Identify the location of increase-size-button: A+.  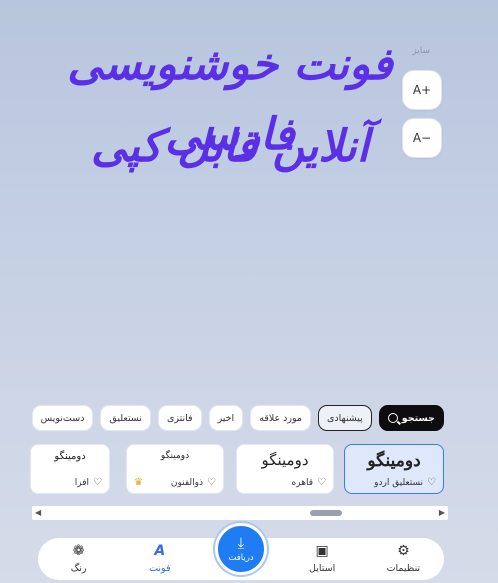
(422, 90).